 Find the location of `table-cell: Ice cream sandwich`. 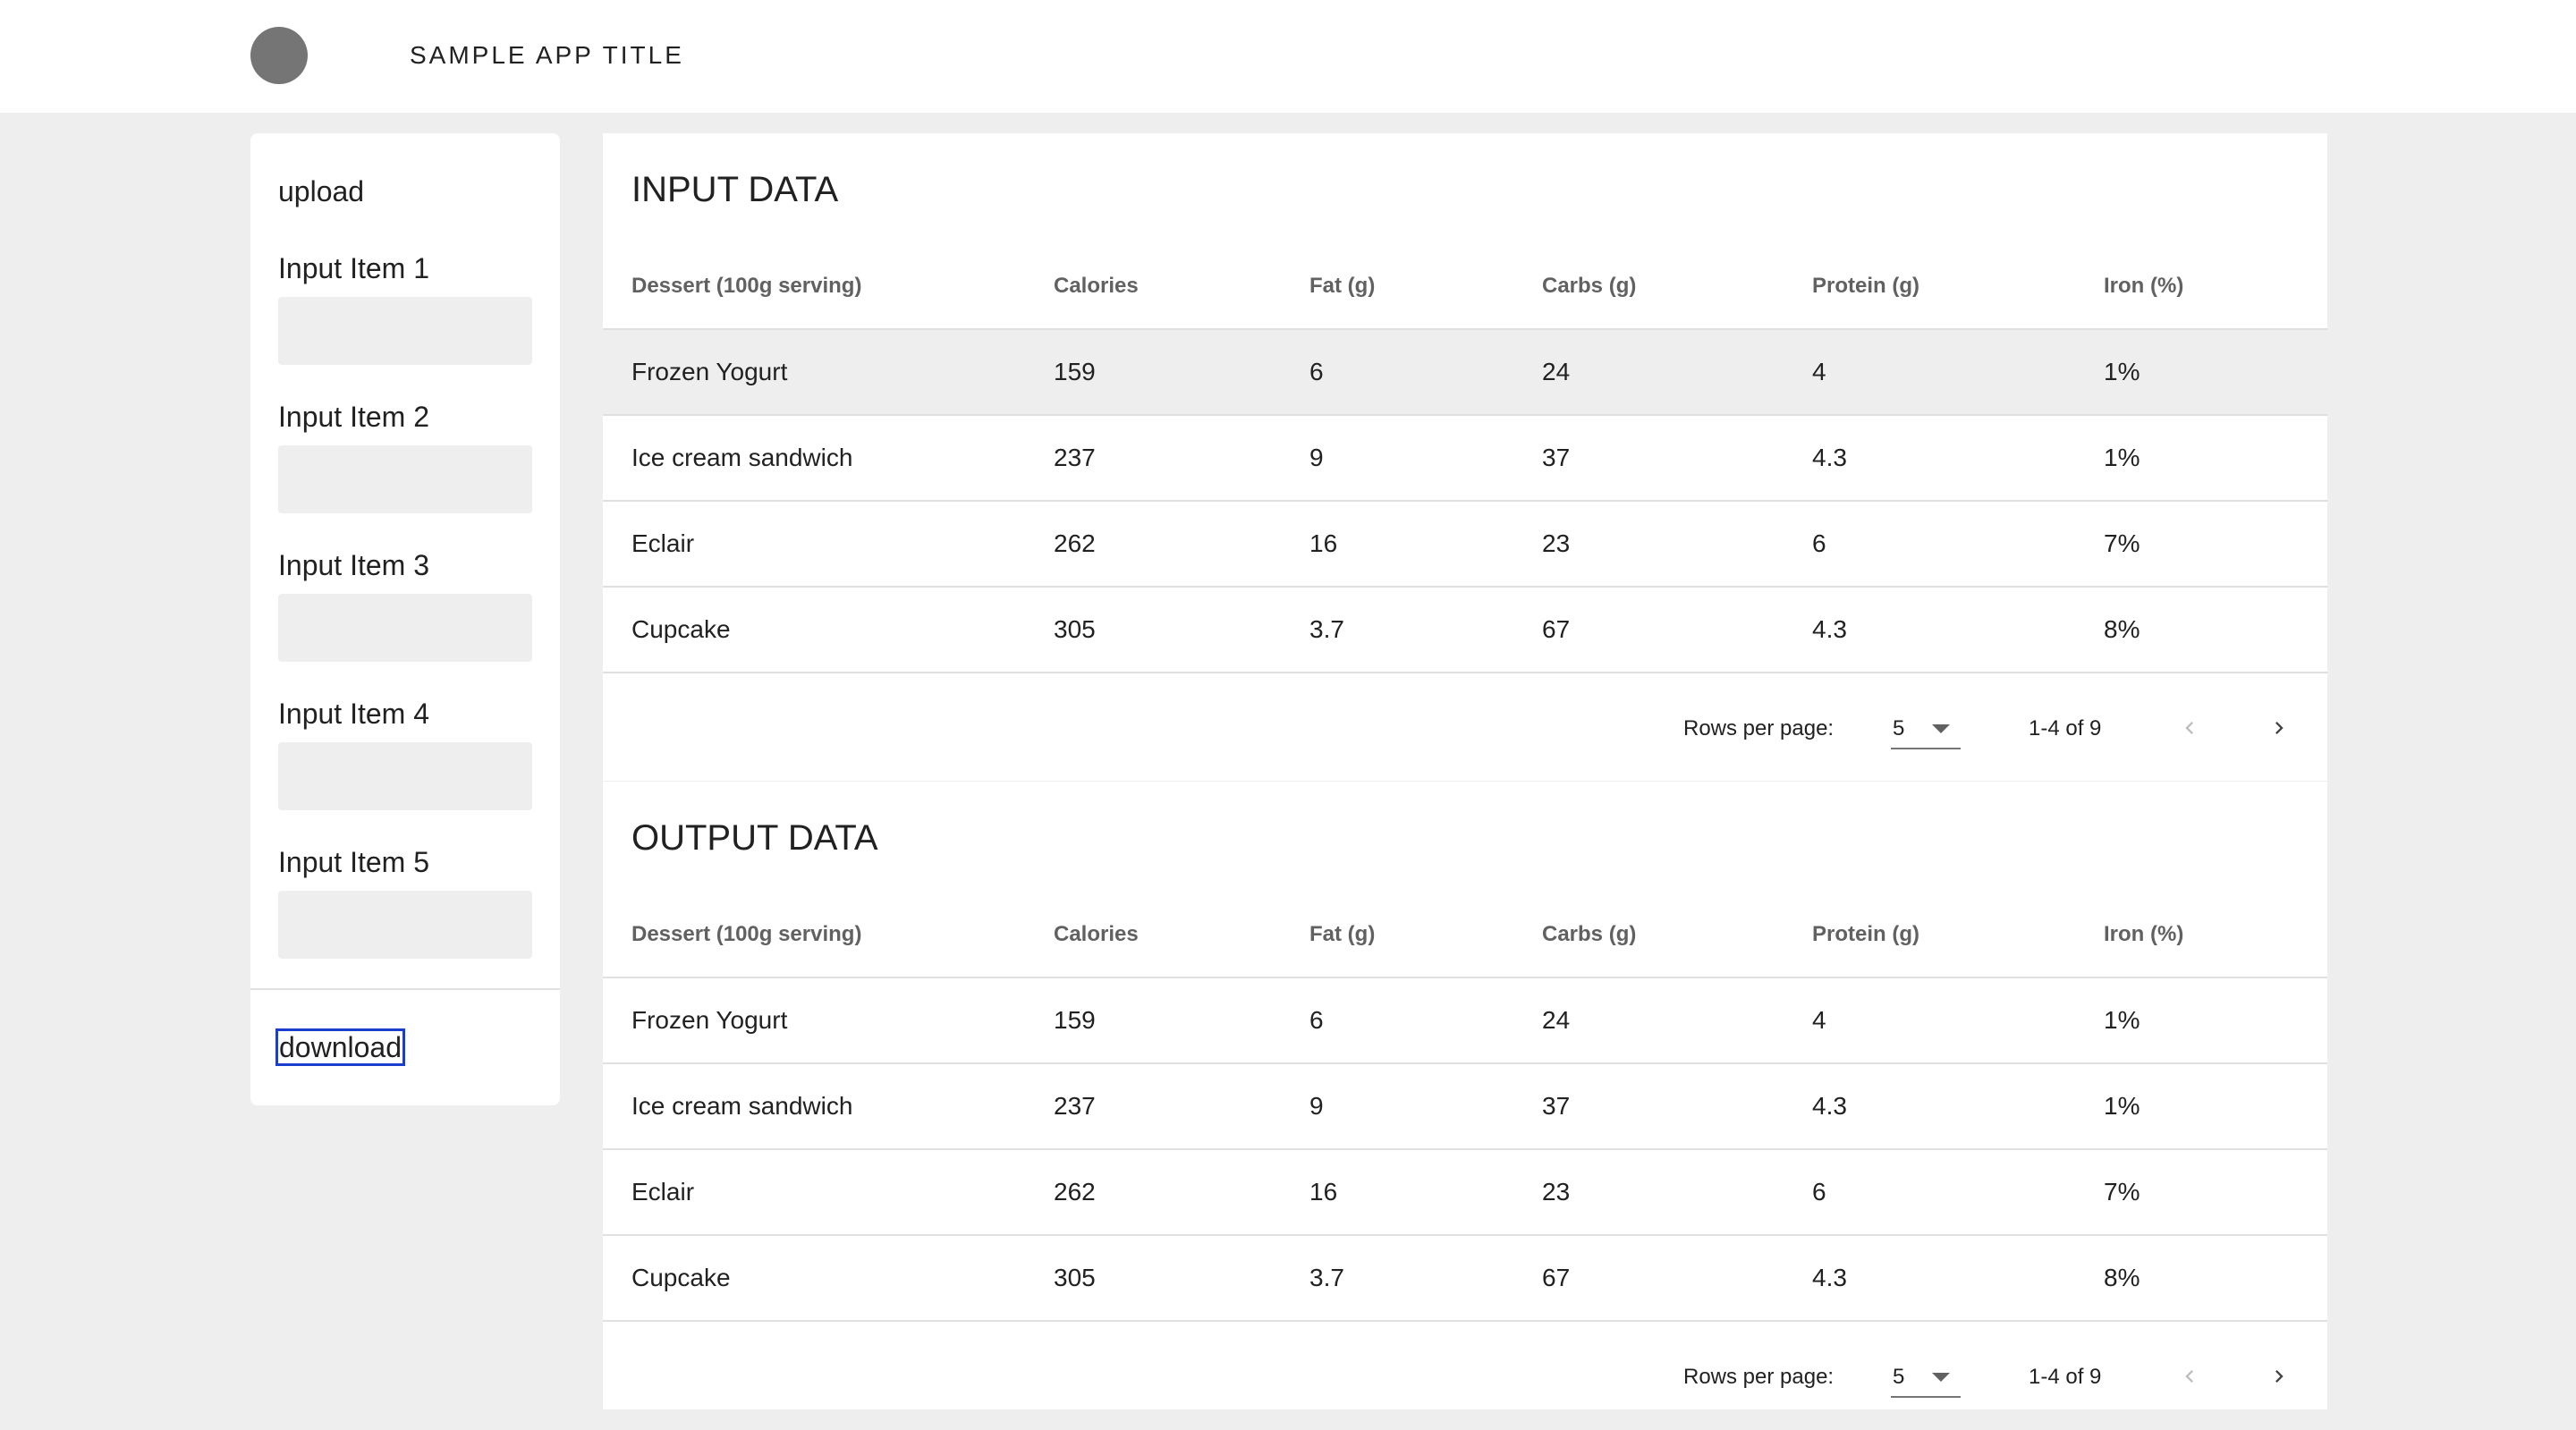

table-cell: Ice cream sandwich is located at coordinates (828, 1106).